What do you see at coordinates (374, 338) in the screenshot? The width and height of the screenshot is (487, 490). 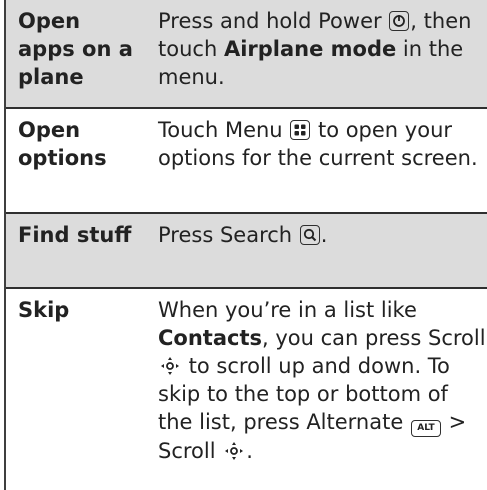 I see `row-description-text: , you can press Scroll` at bounding box center [374, 338].